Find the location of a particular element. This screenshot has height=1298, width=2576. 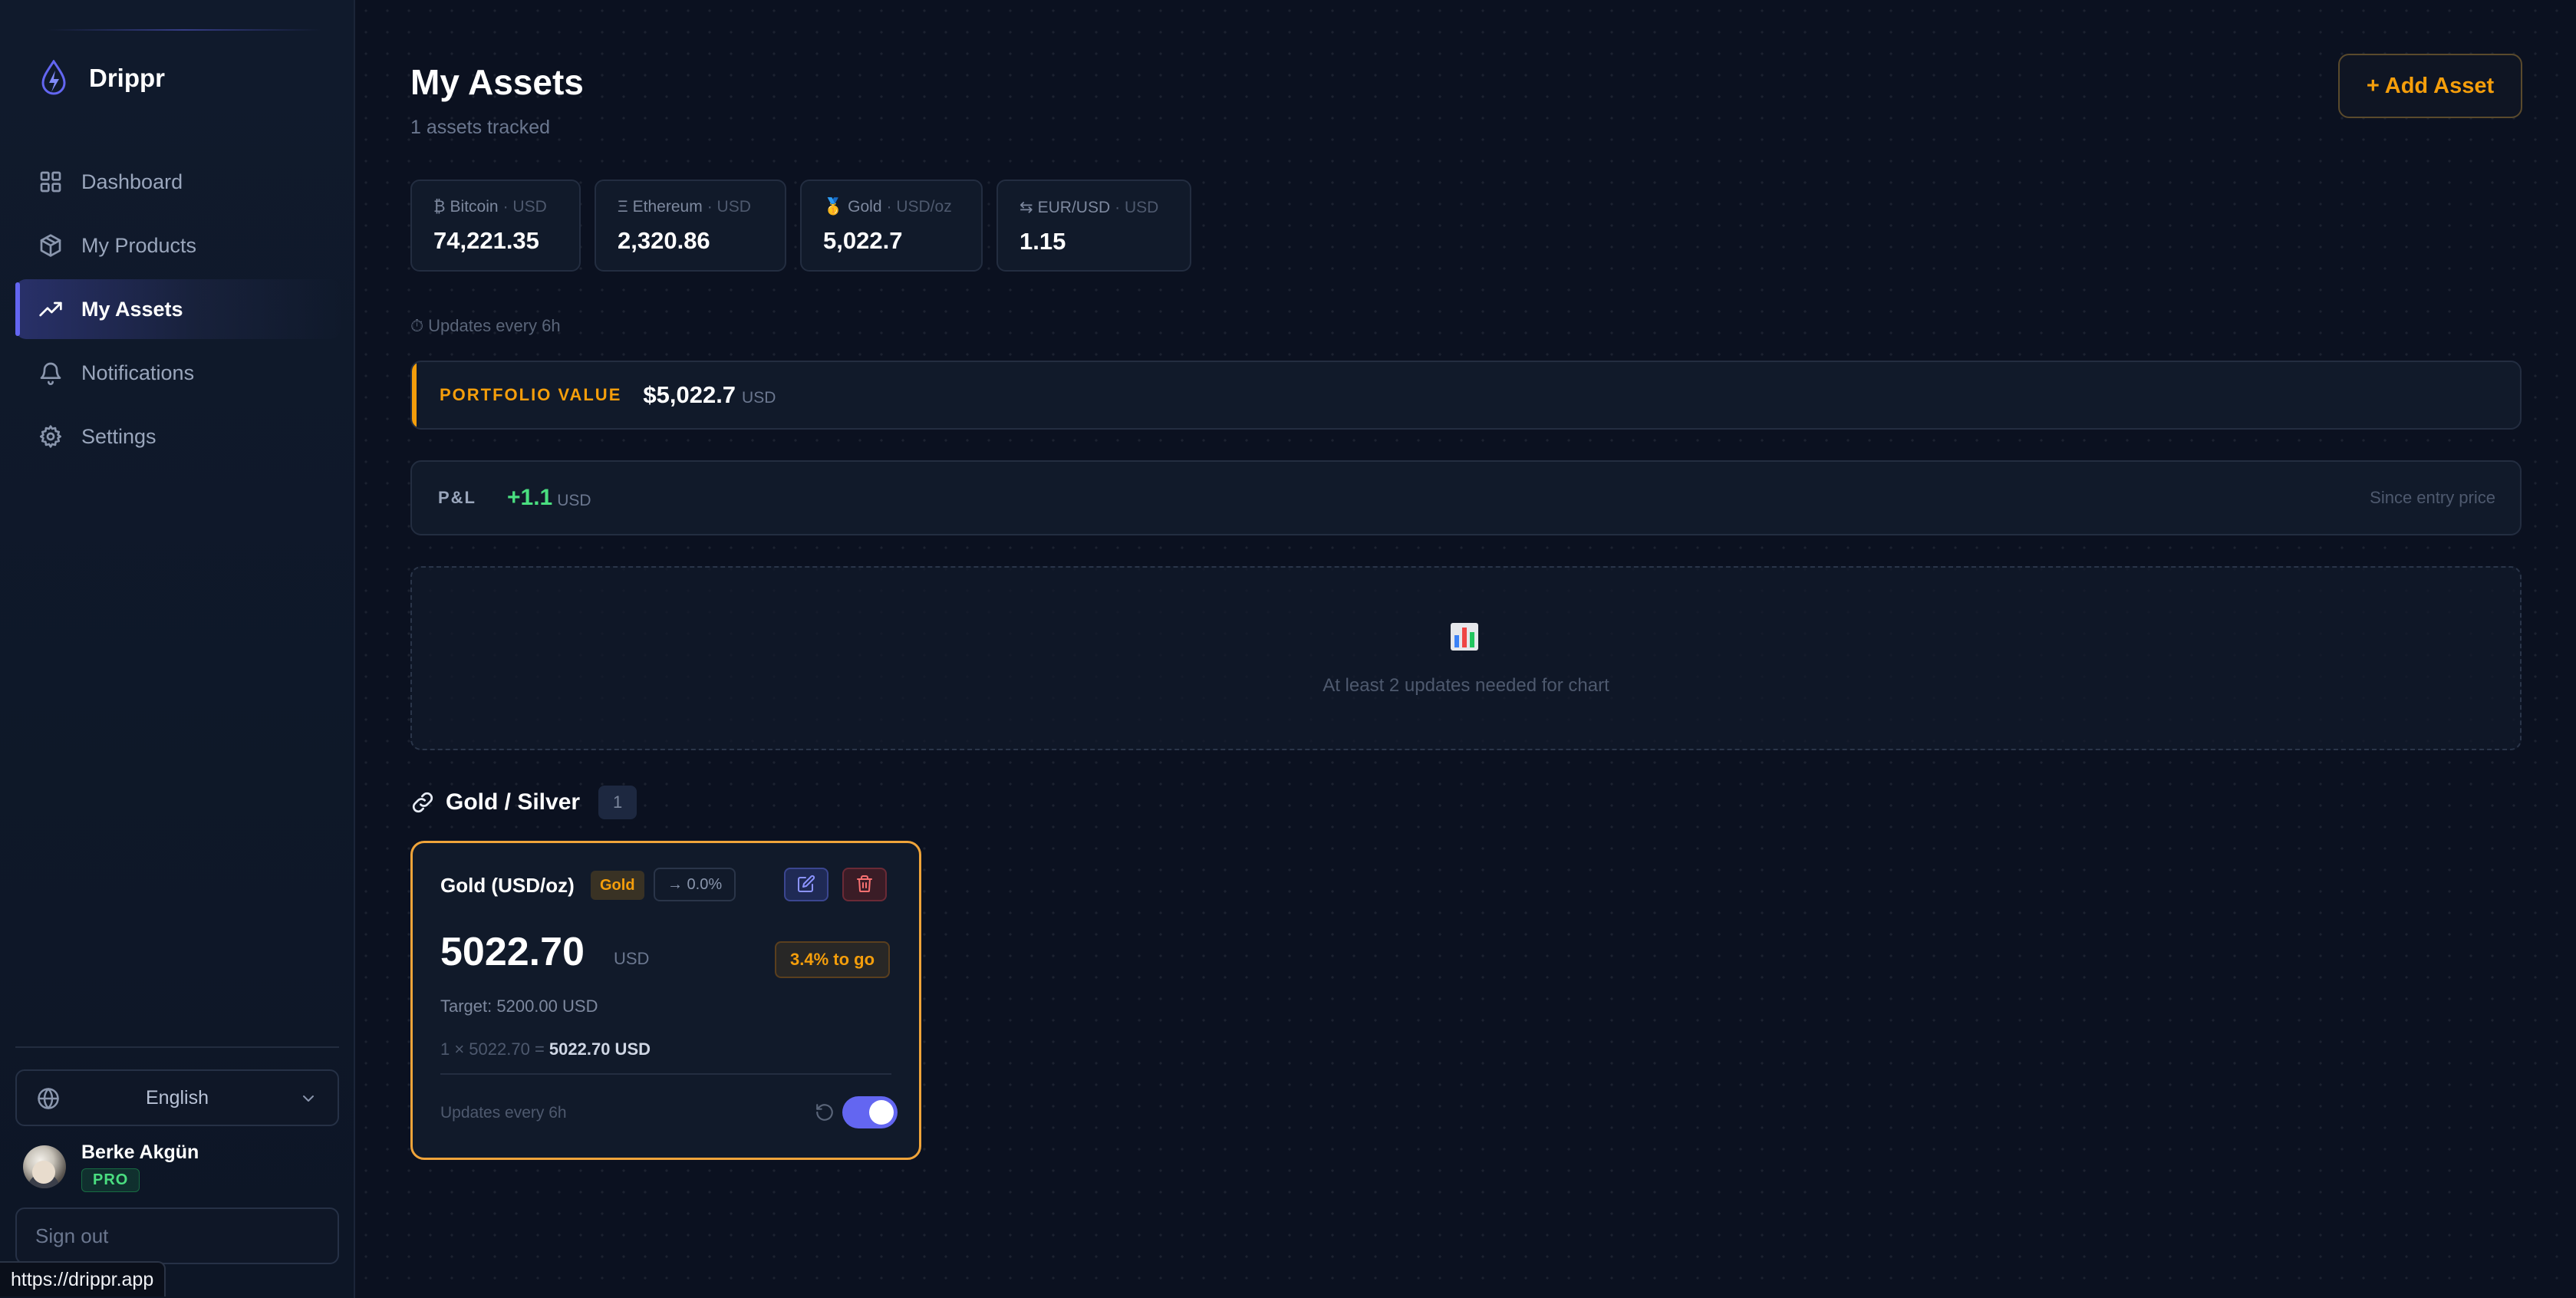

sign-out-button: Sign out is located at coordinates (177, 1235).